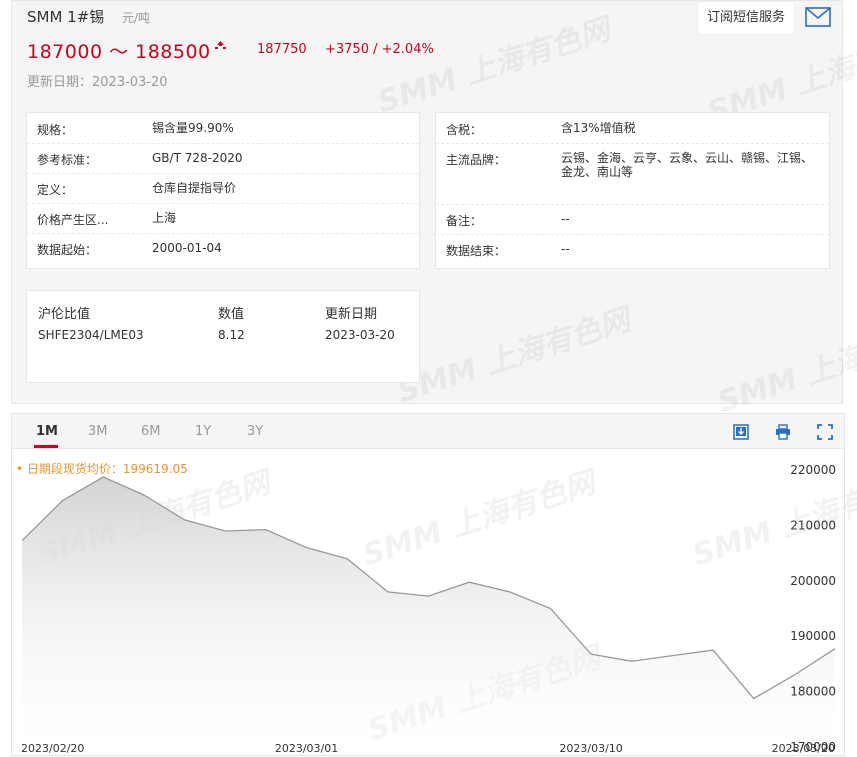  Describe the element at coordinates (67, 250) in the screenshot. I see `spec-label: 数据起始：` at that location.